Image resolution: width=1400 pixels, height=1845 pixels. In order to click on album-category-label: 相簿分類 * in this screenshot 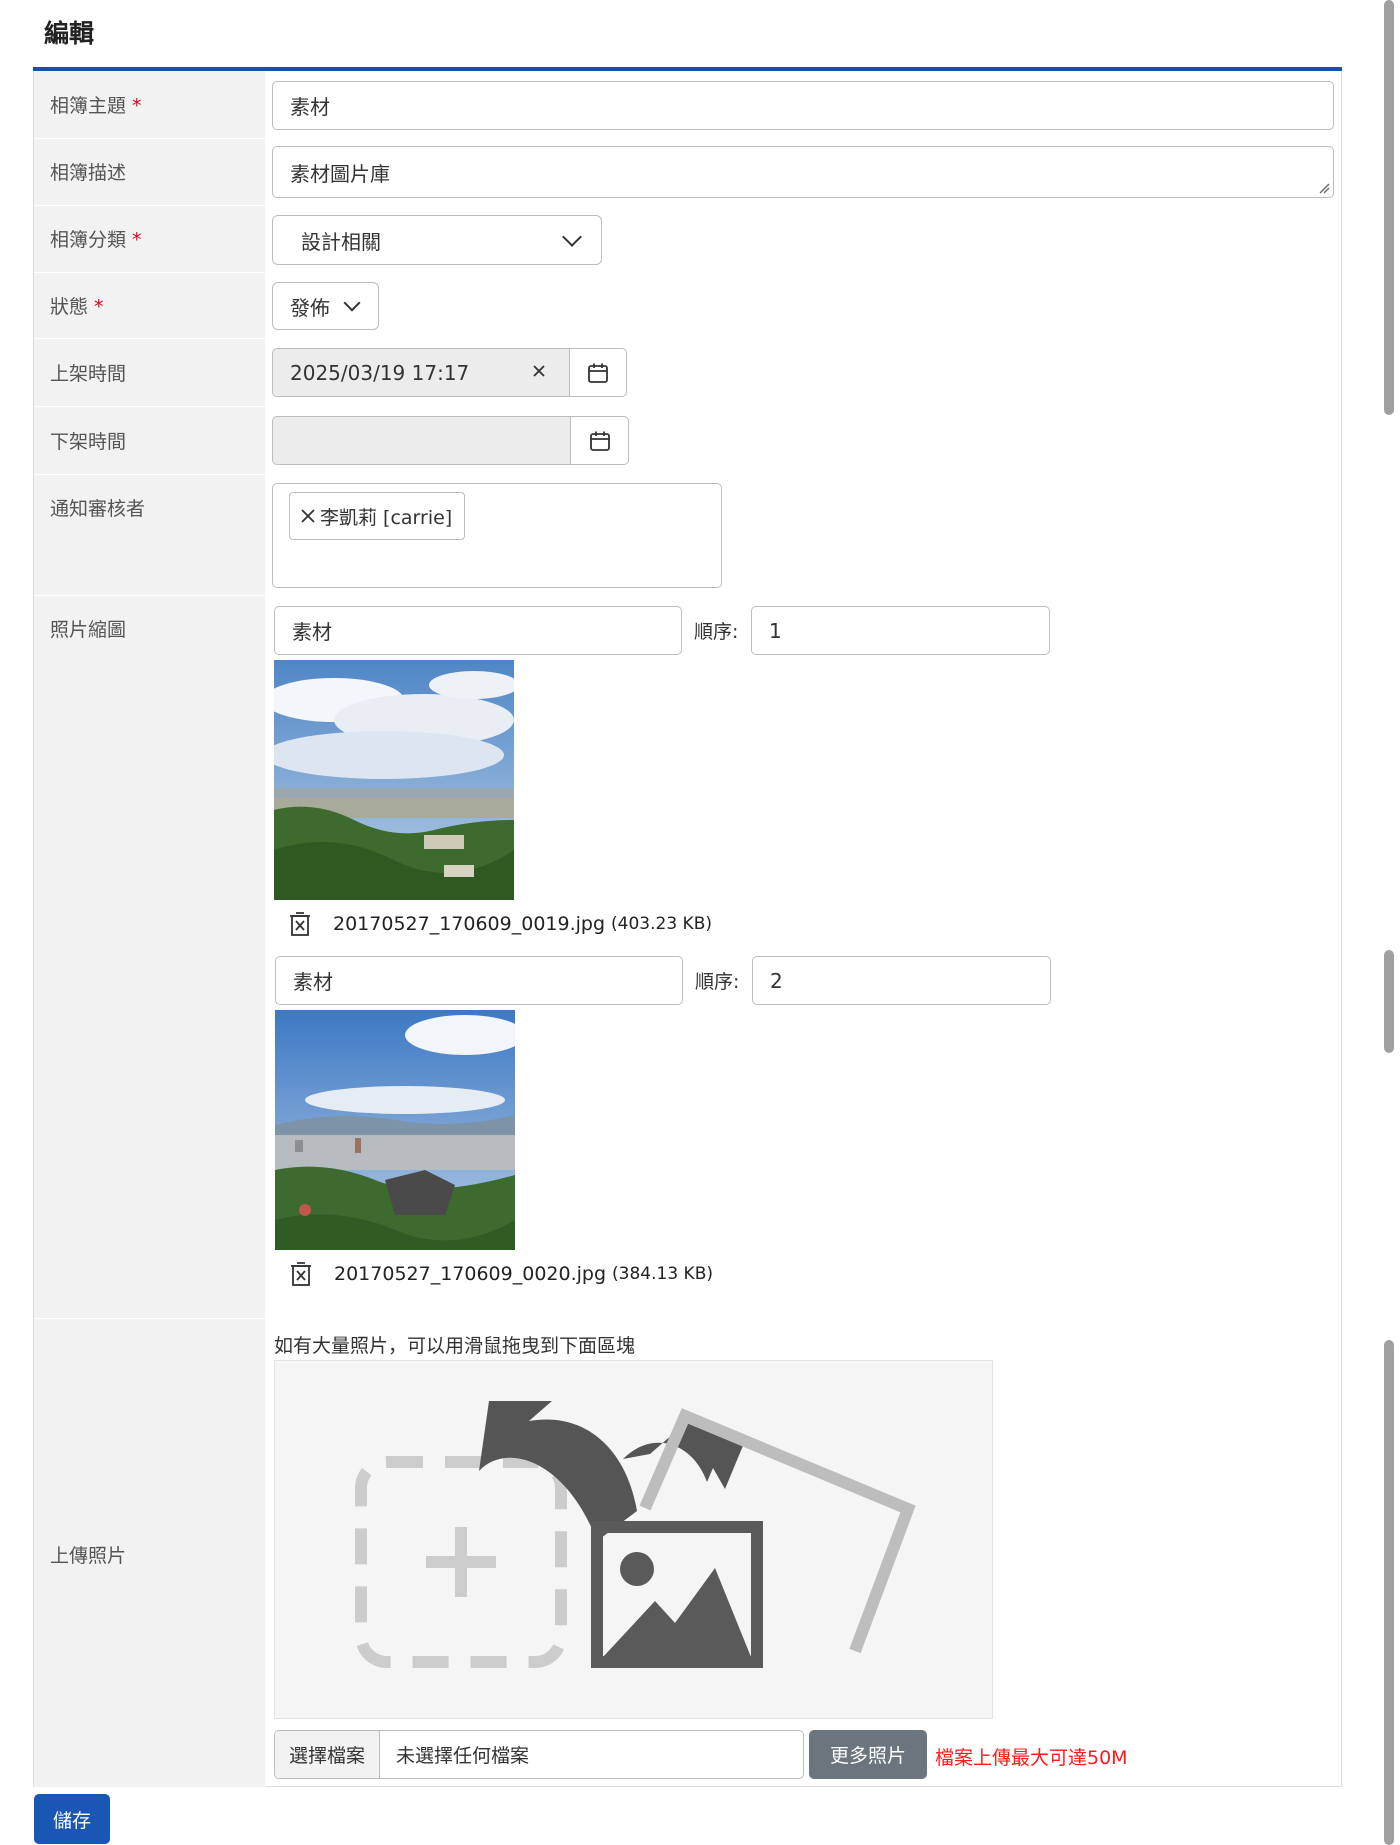, I will do `click(96, 240)`.